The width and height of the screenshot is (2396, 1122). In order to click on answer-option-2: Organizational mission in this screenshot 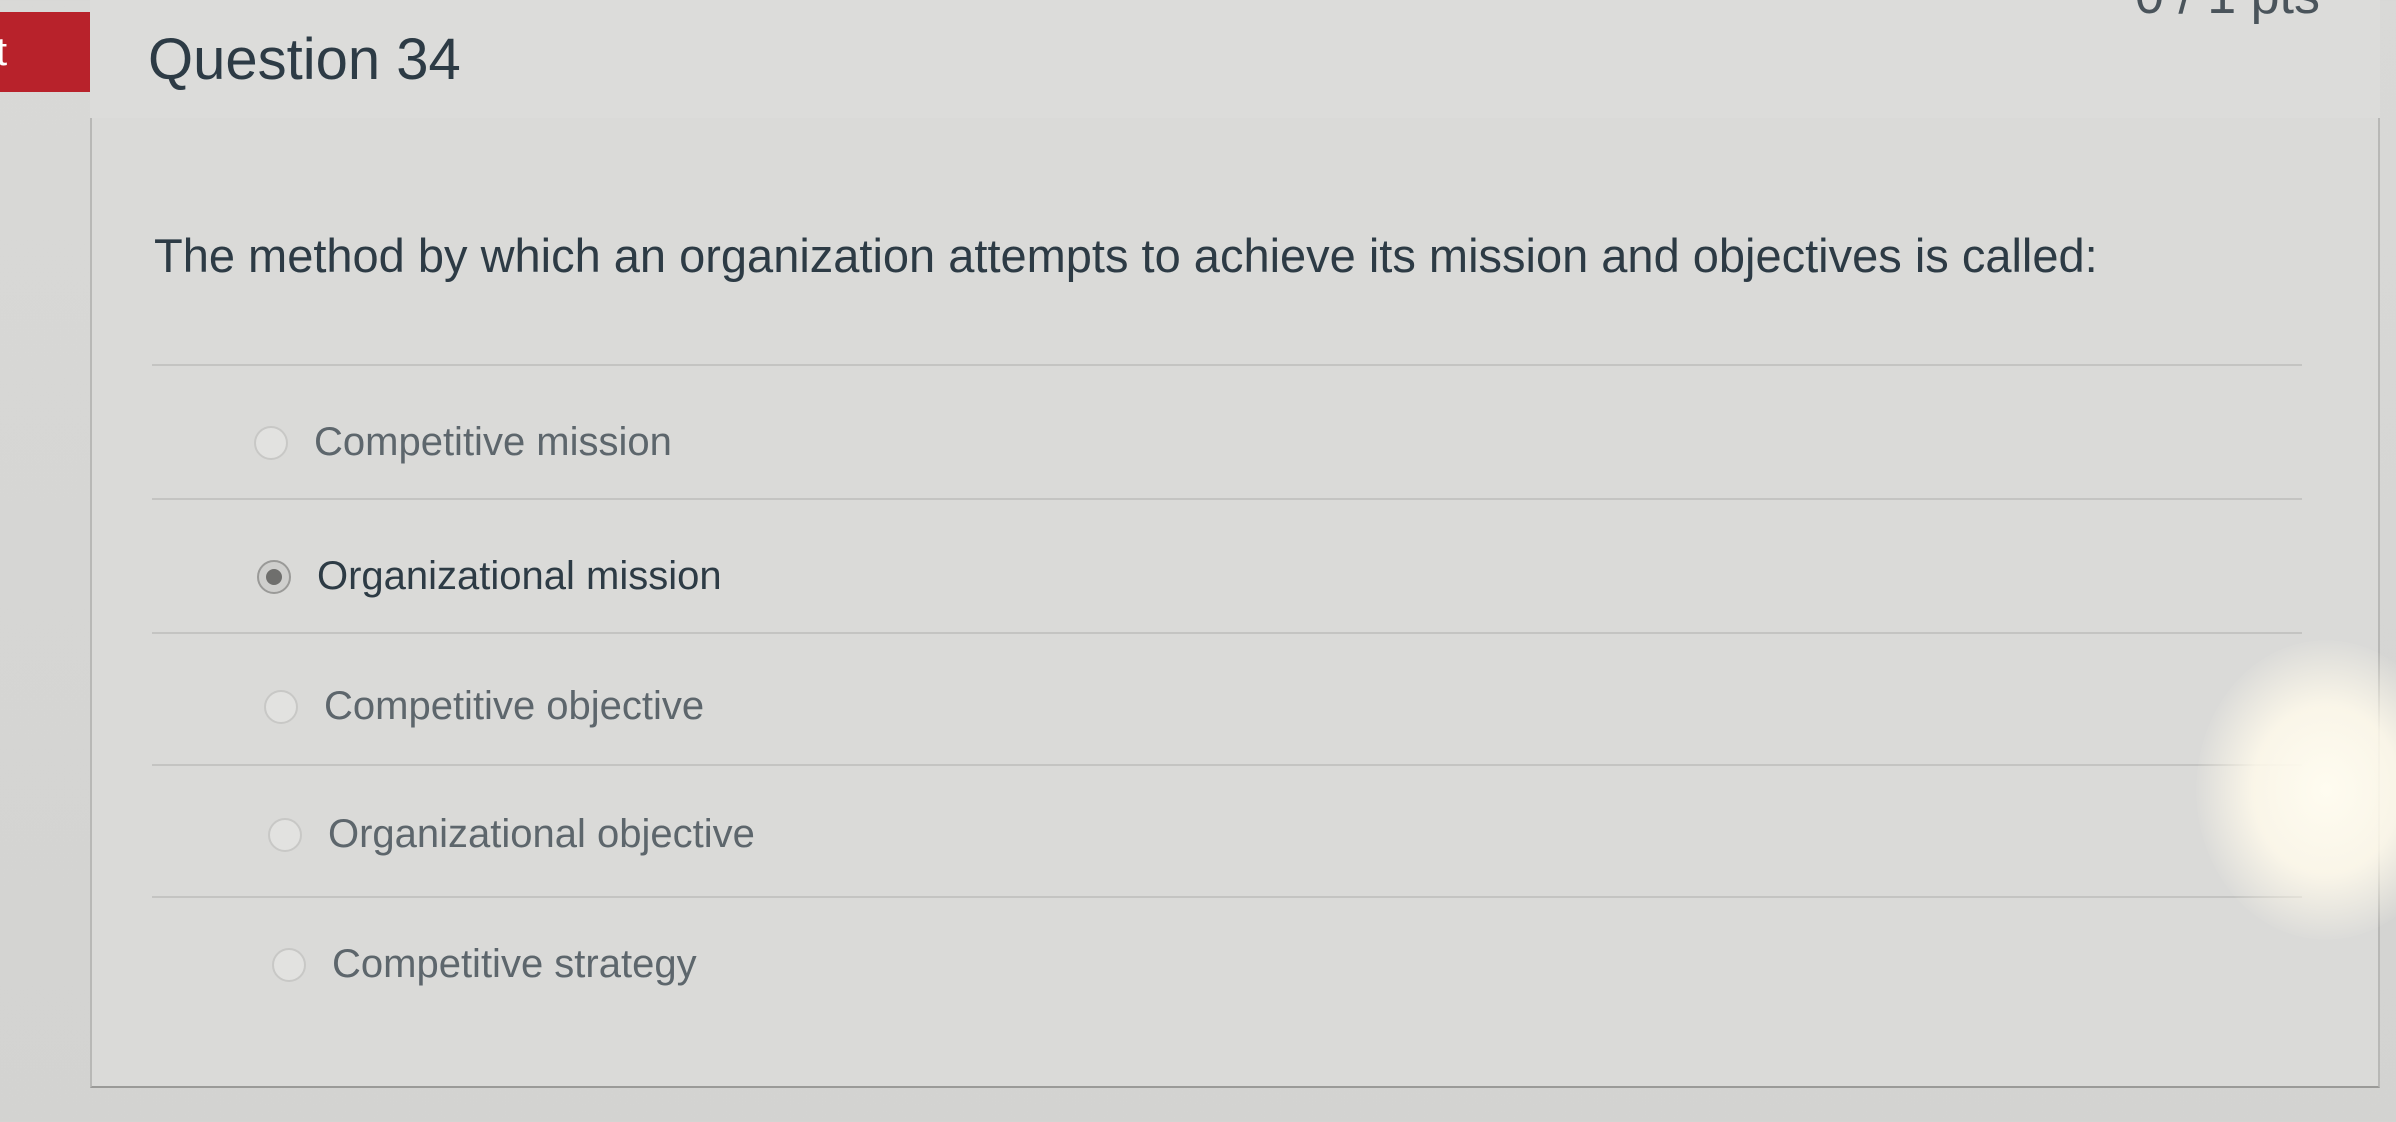, I will do `click(489, 576)`.